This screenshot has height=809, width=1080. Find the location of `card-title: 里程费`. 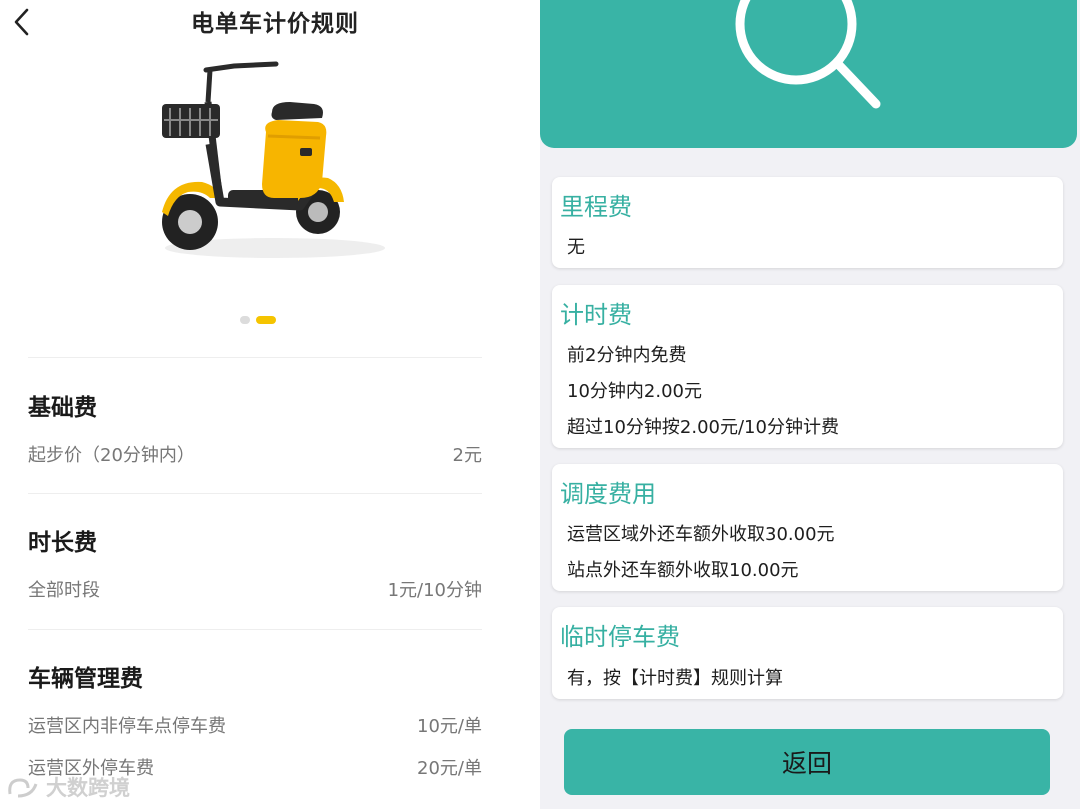

card-title: 里程费 is located at coordinates (596, 207).